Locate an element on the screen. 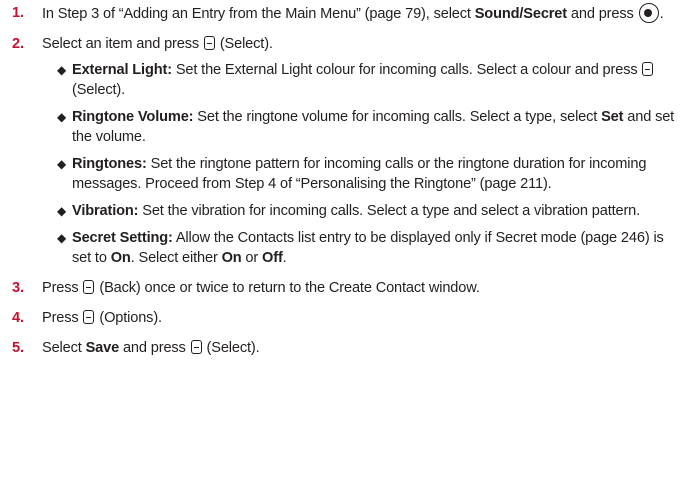  step-text: Select an item and press is located at coordinates (122, 44).